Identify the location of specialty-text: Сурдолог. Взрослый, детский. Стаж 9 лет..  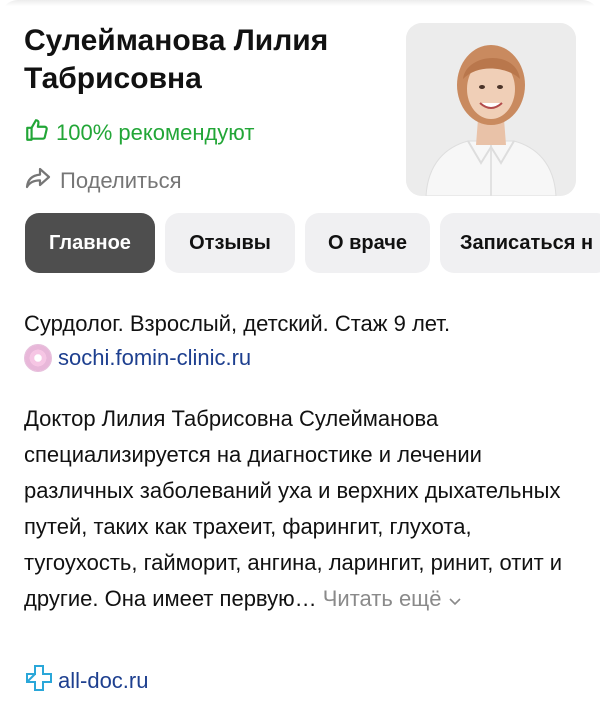
(237, 323).